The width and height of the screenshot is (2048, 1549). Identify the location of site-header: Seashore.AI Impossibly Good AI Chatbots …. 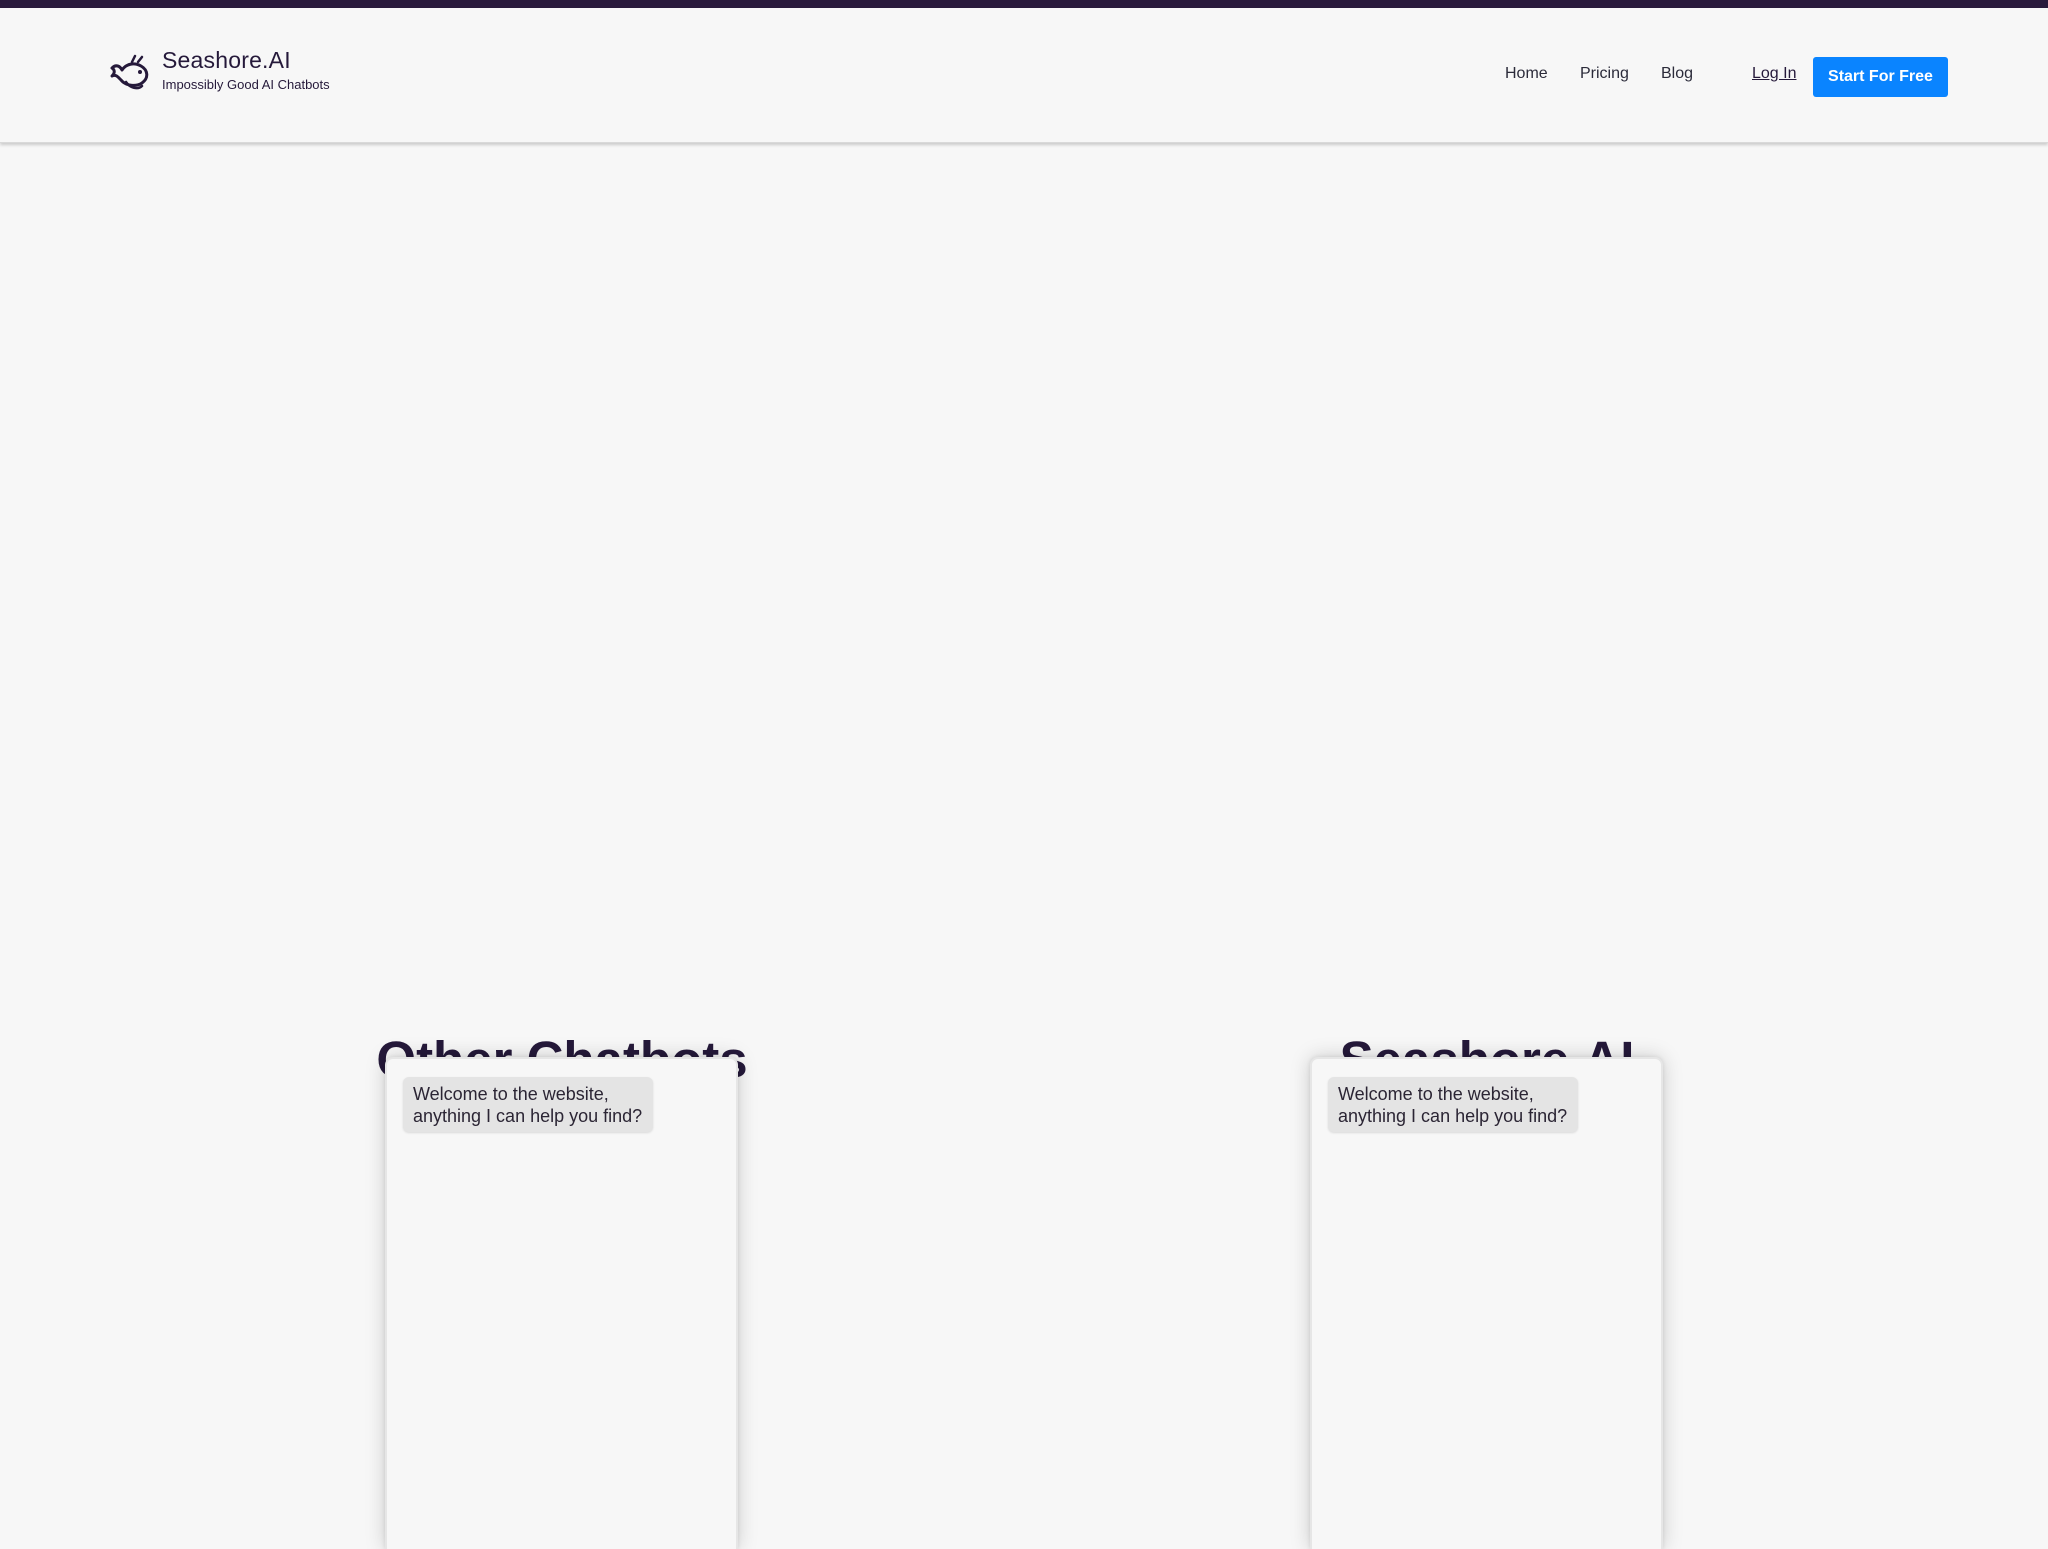
(1024, 75).